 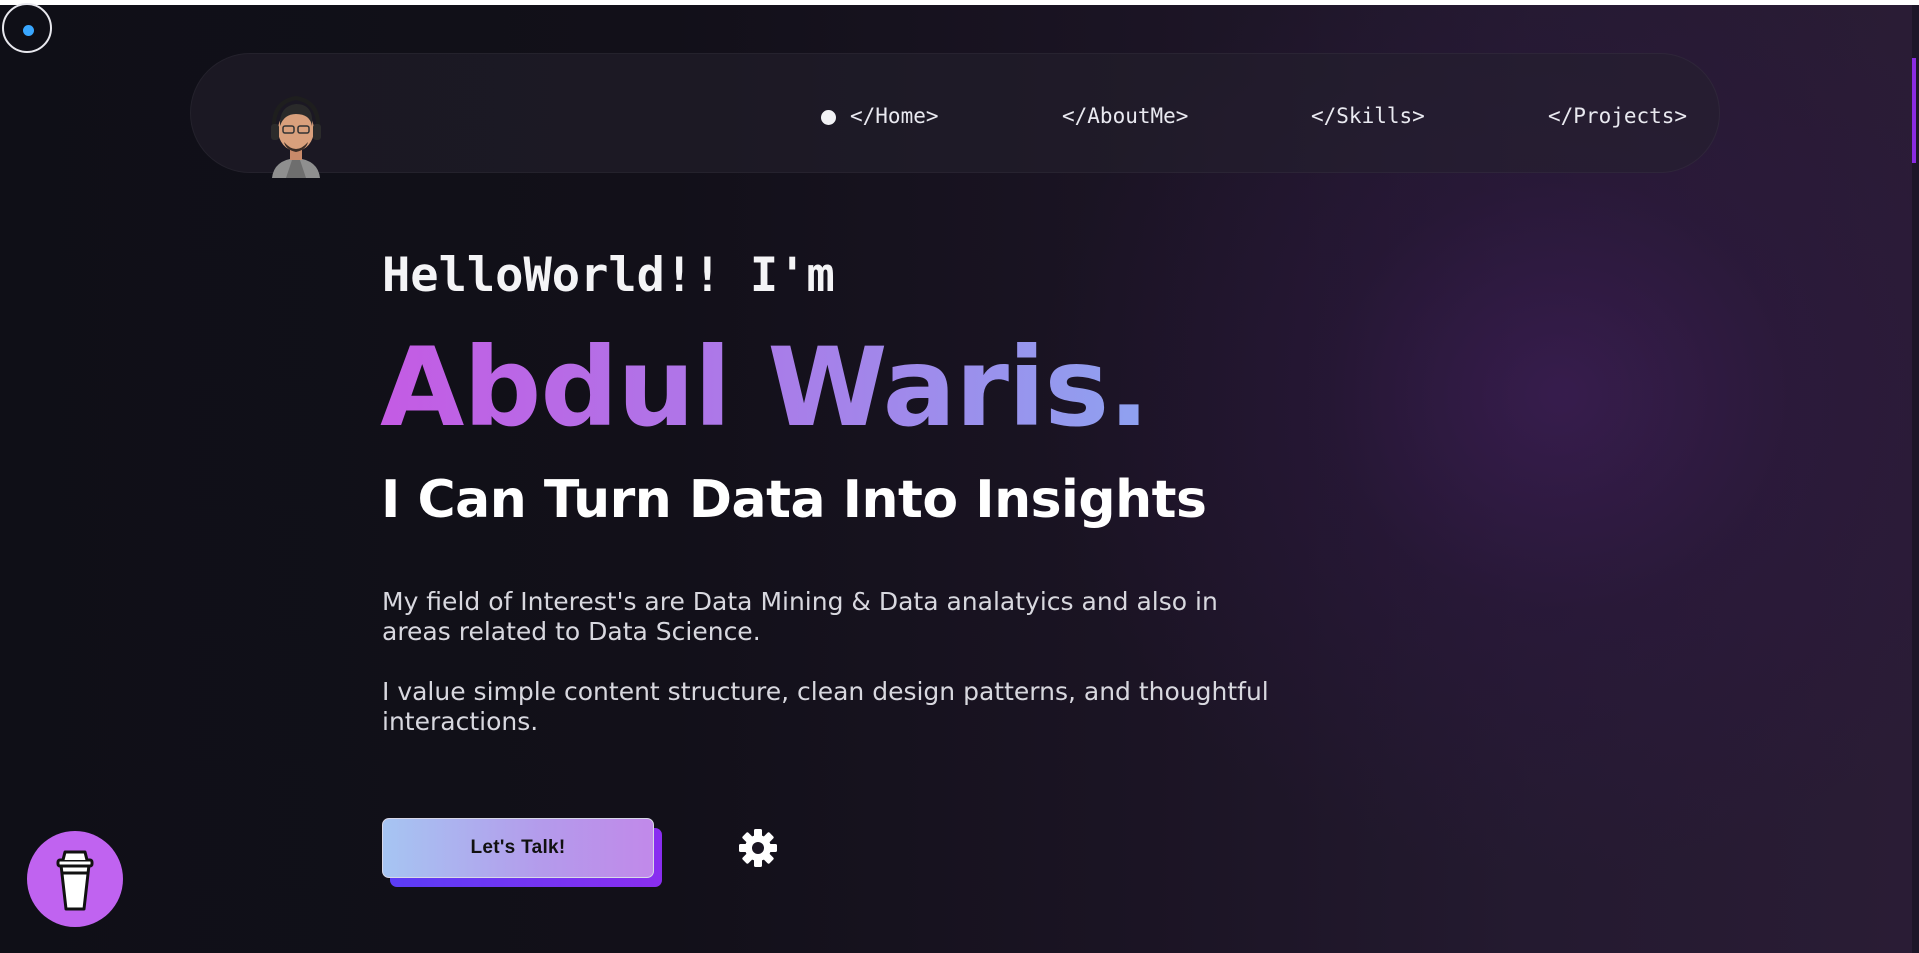 What do you see at coordinates (765, 387) in the screenshot?
I see `hero-name: Abdul Waris.` at bounding box center [765, 387].